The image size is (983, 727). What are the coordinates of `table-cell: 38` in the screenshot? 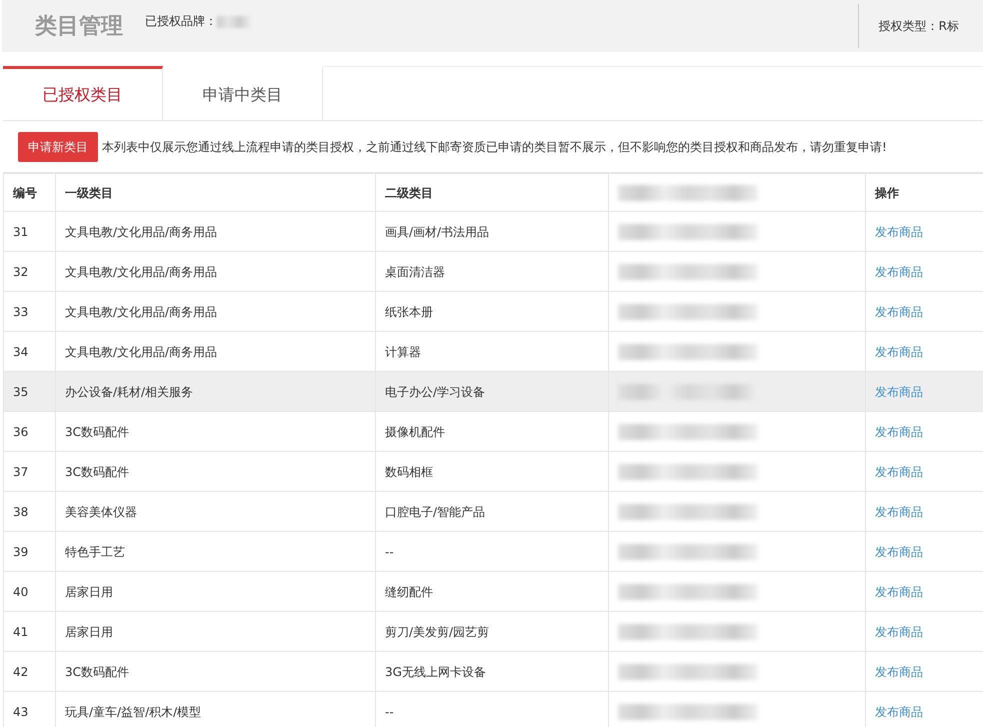 It's located at (30, 512).